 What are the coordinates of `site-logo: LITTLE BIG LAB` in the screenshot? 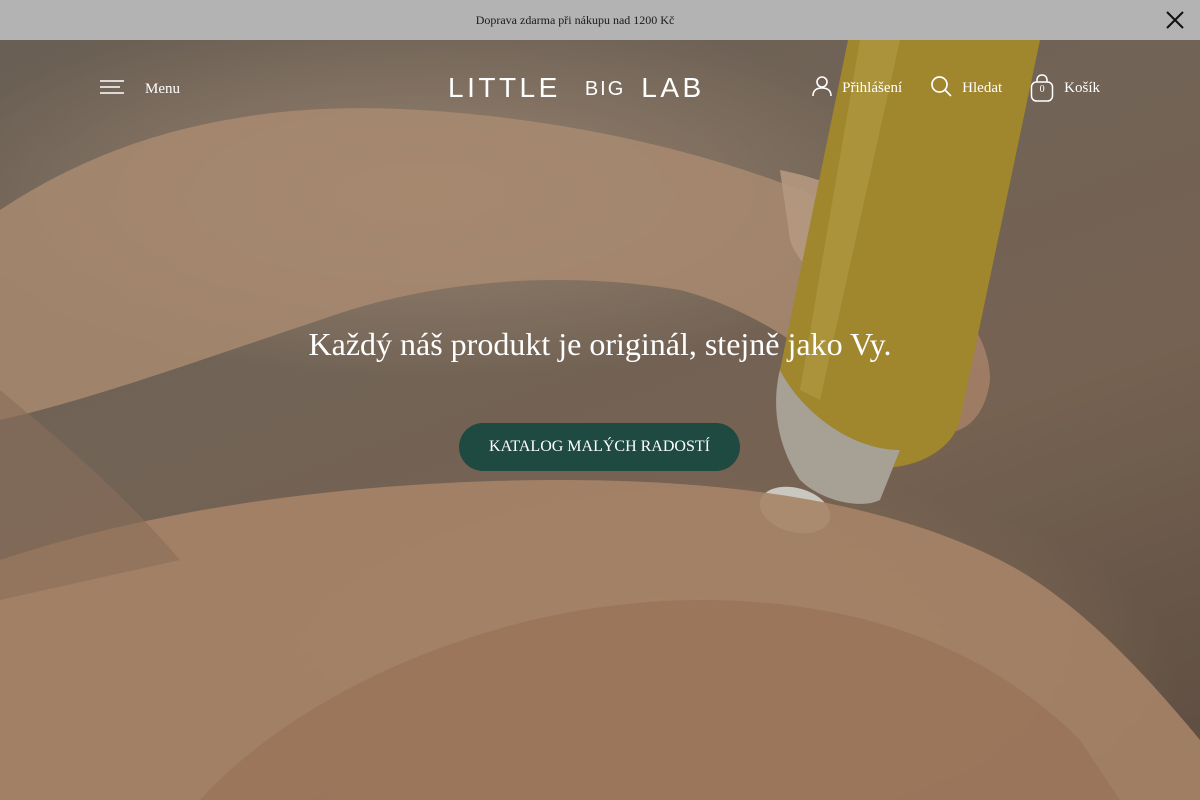 It's located at (576, 87).